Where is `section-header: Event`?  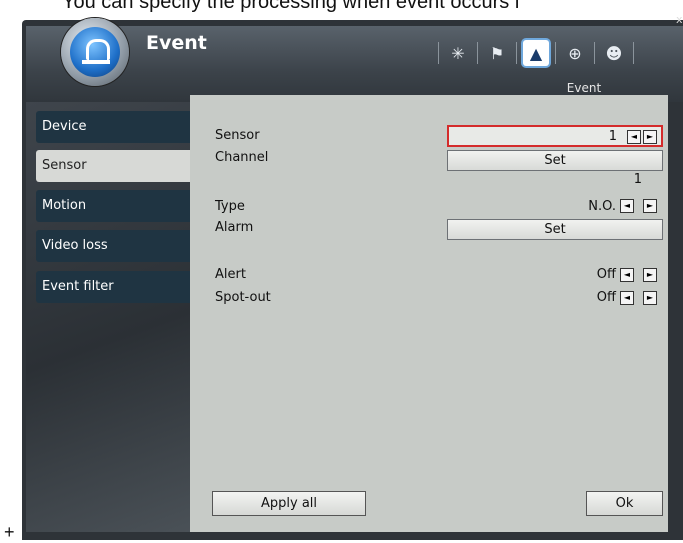 section-header: Event is located at coordinates (428, 86).